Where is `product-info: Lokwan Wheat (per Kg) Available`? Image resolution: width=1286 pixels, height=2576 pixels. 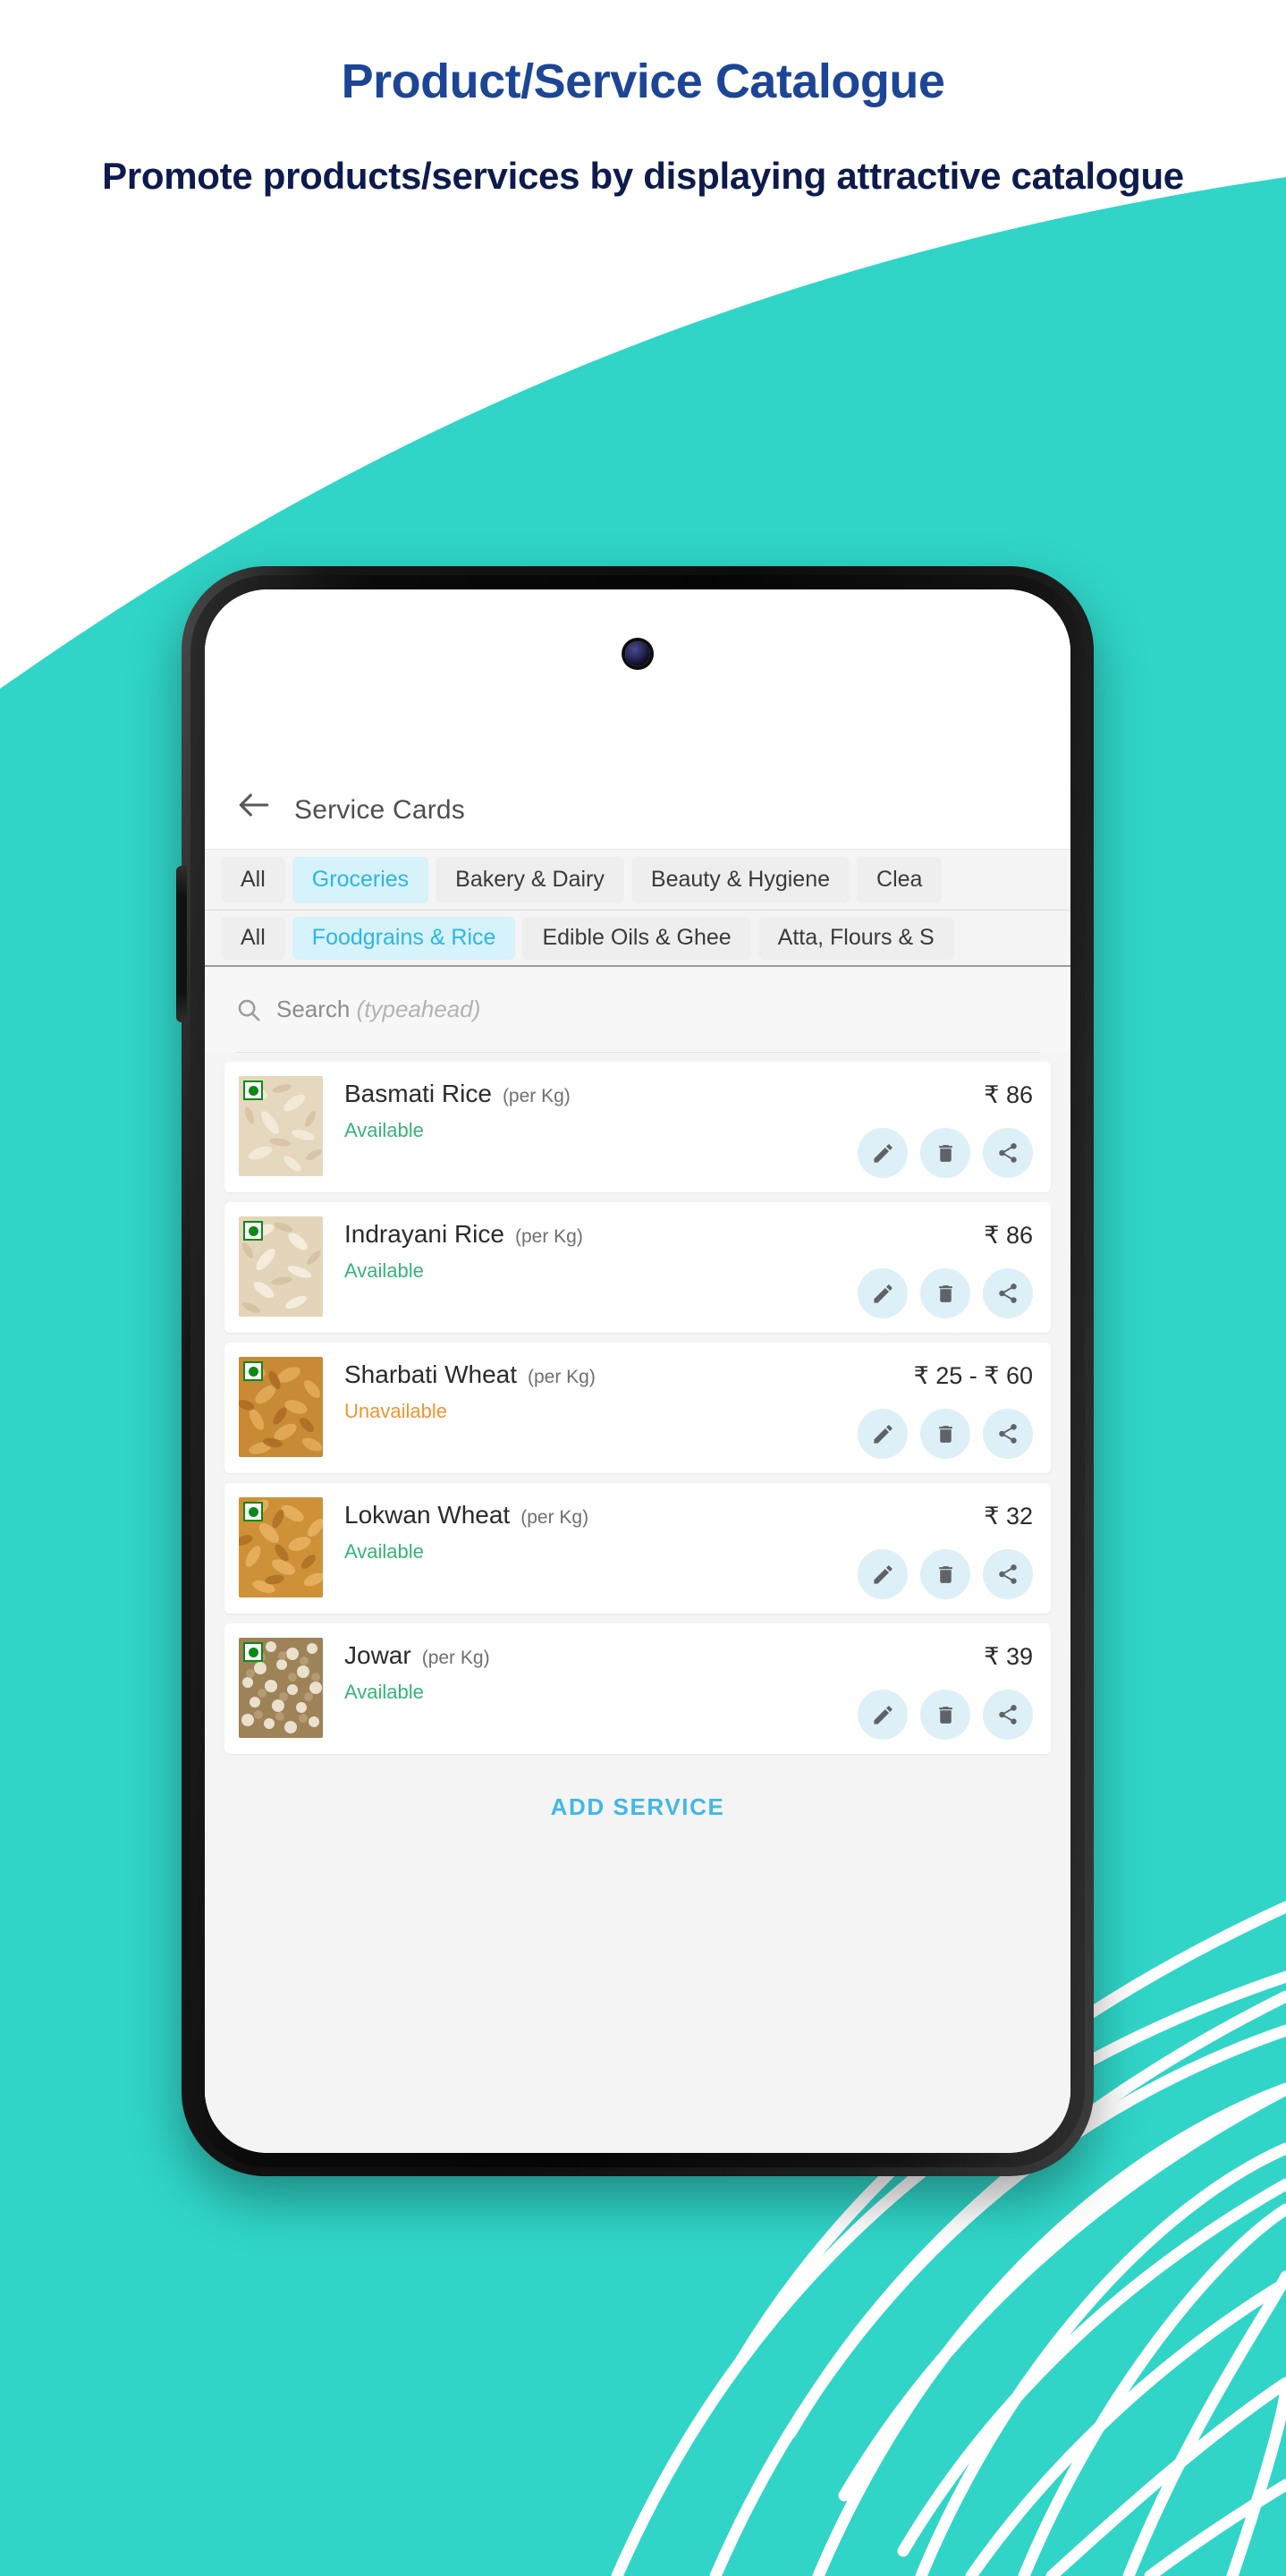
product-info: Lokwan Wheat (per Kg) Available is located at coordinates (557, 1548).